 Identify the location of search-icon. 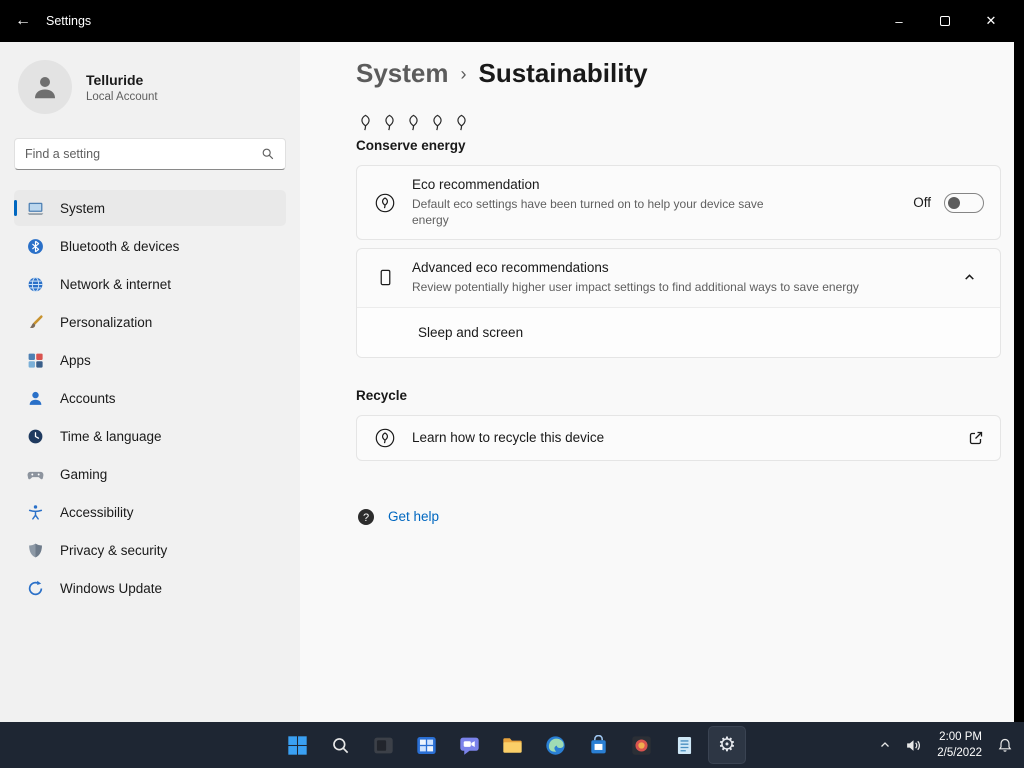
(340, 745).